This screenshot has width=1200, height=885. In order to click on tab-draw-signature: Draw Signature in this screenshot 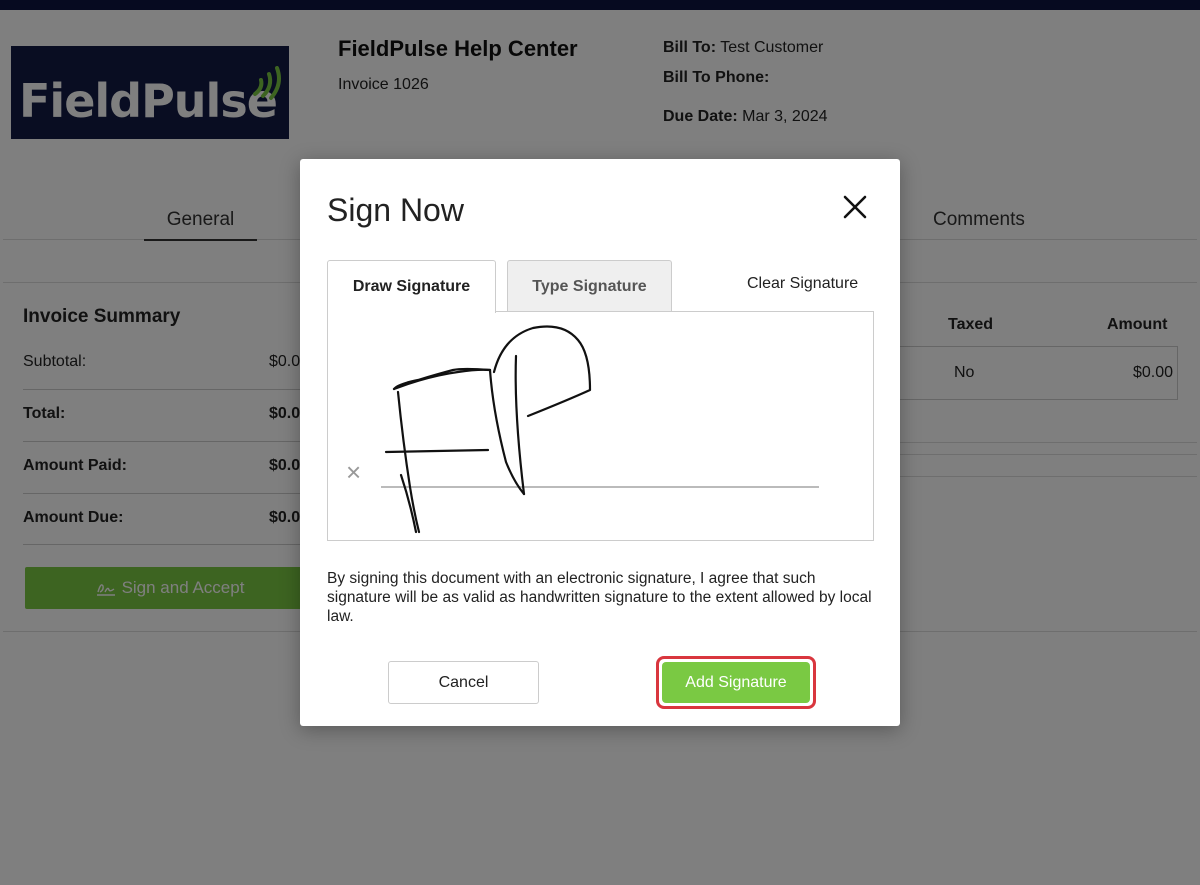, I will do `click(411, 286)`.